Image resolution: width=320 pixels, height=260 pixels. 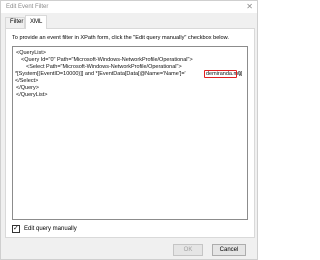 What do you see at coordinates (15, 22) in the screenshot?
I see `tab-filter: Filter` at bounding box center [15, 22].